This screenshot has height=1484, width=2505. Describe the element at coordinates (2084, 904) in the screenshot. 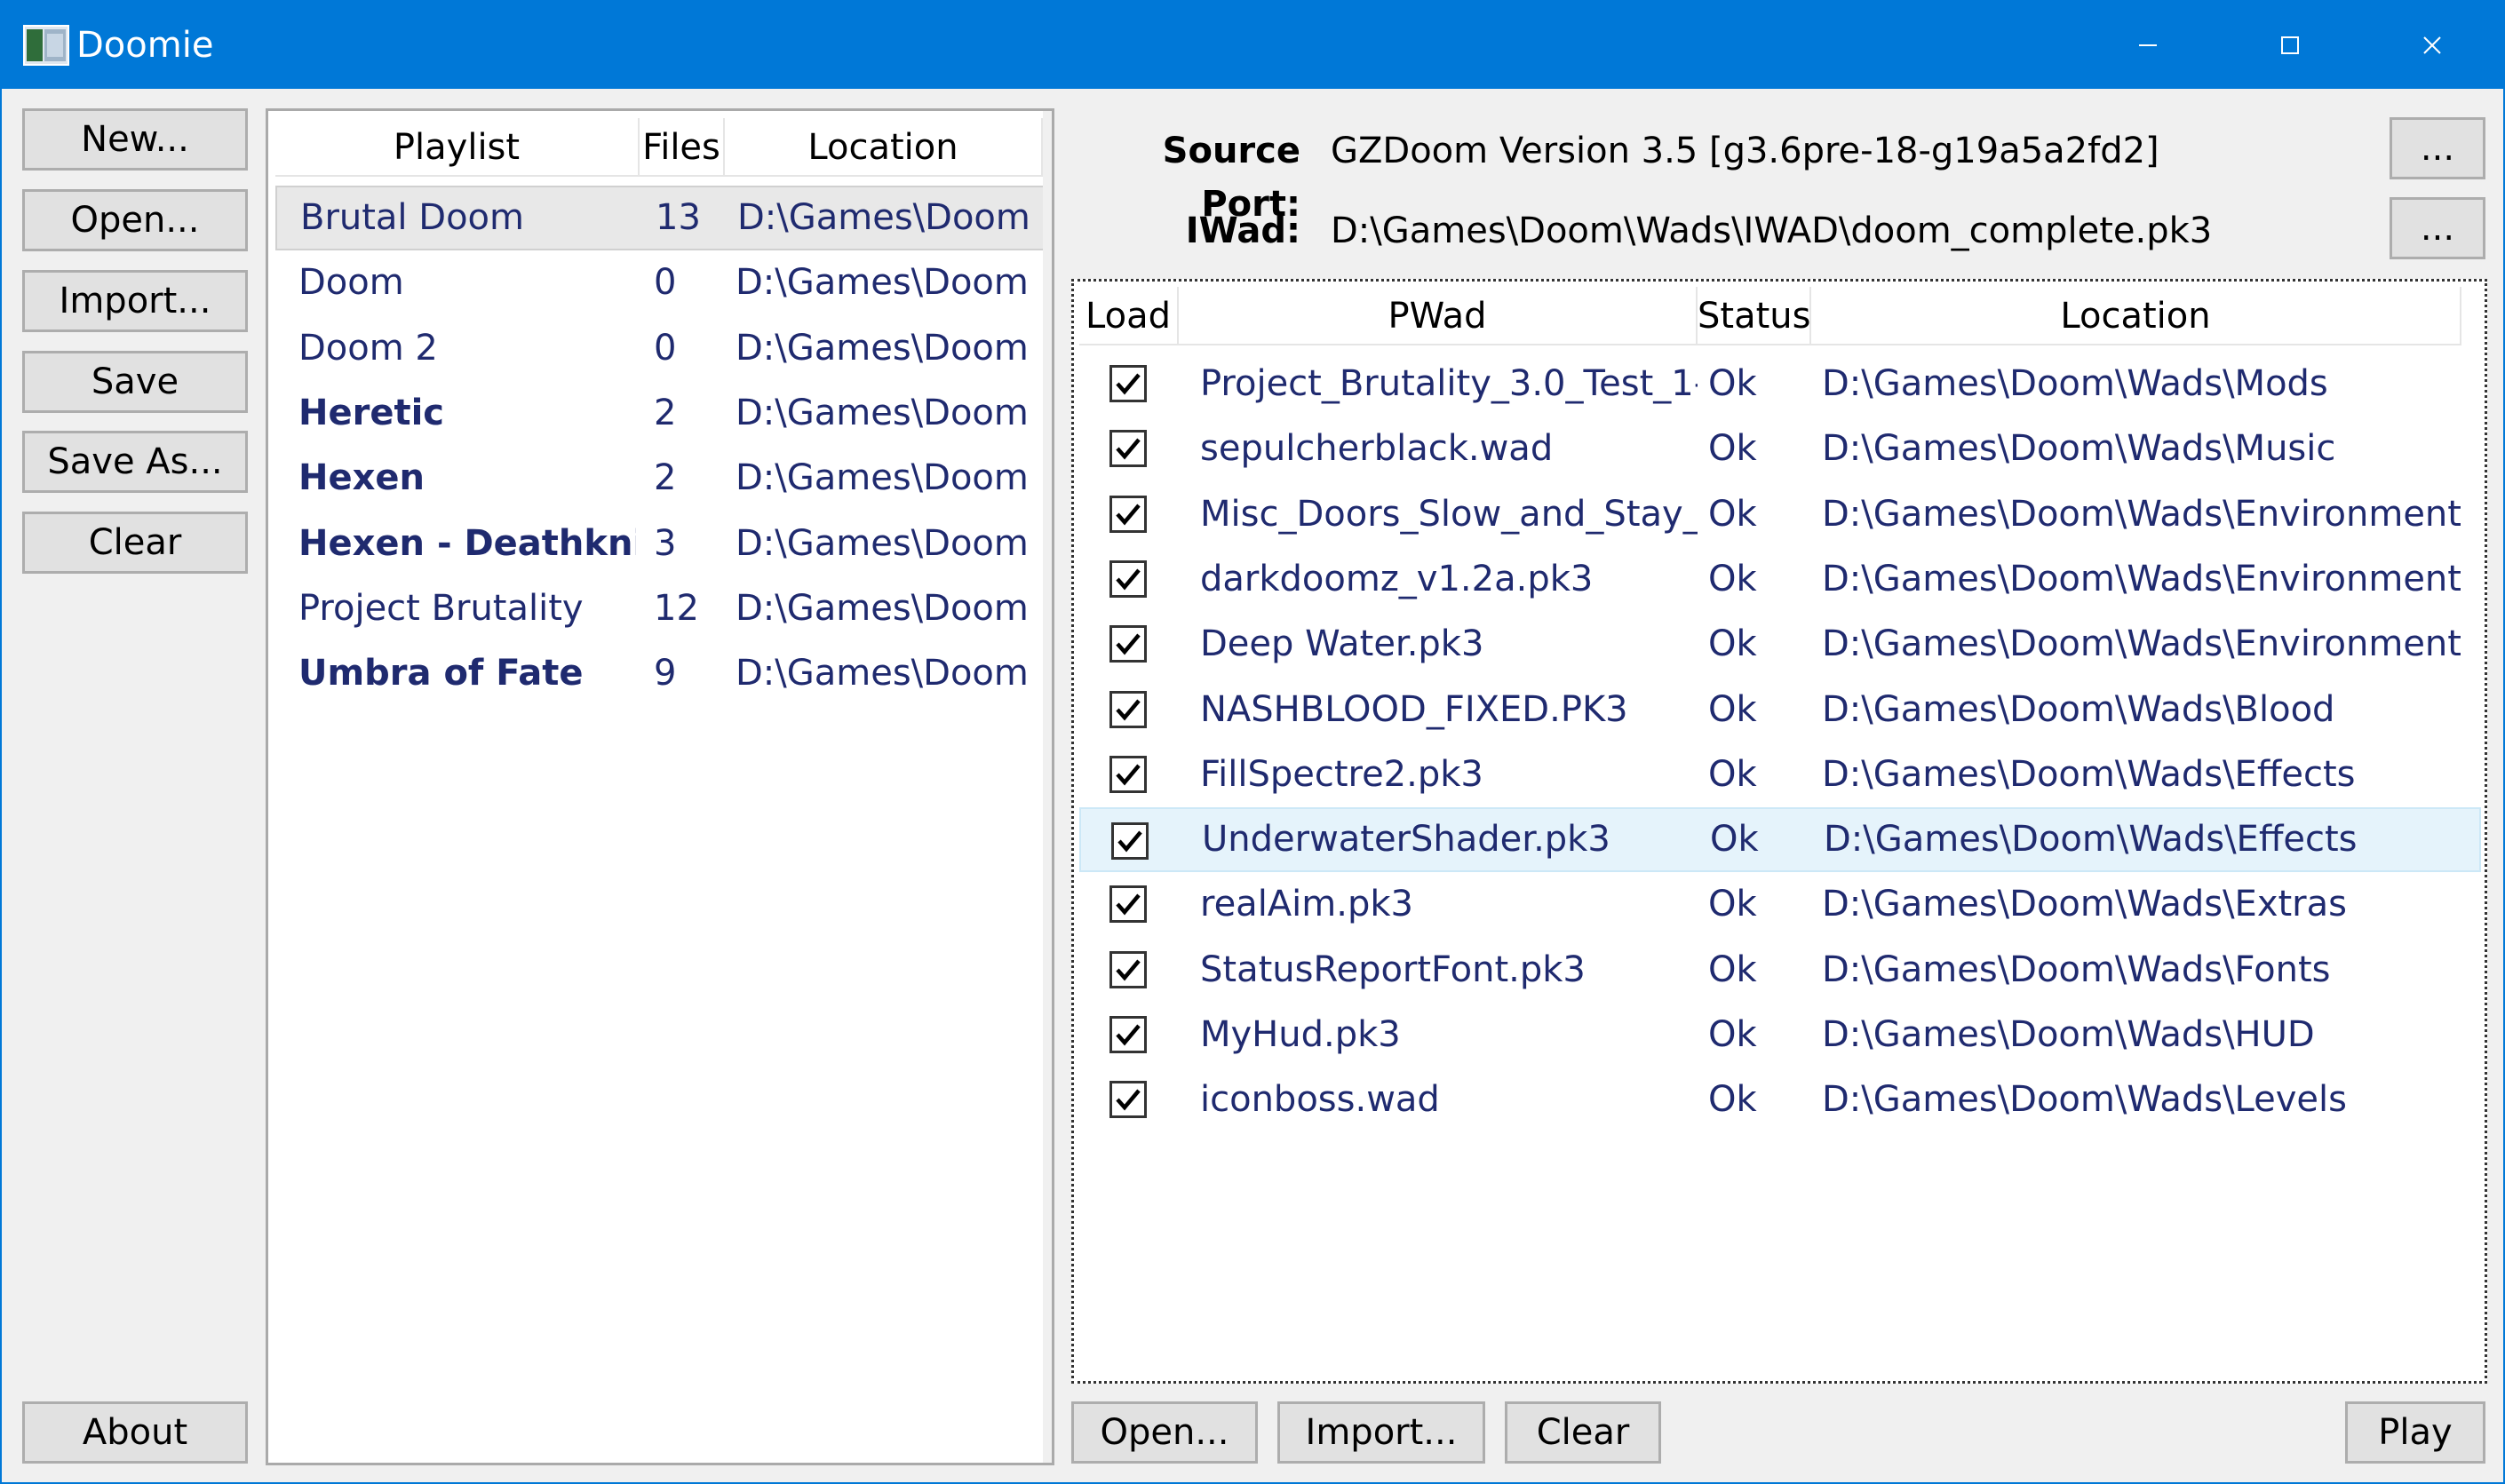

I see `pwad-location: D:\Games\Doom\Wads\Extras` at that location.